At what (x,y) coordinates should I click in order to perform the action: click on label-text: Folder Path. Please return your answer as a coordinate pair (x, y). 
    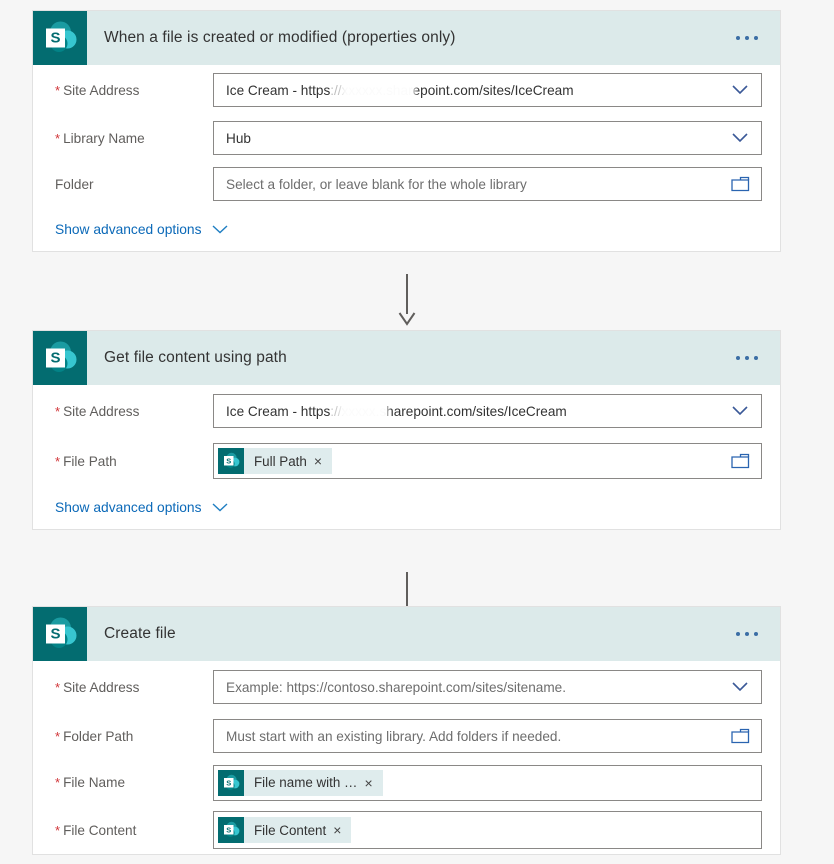
    Looking at the image, I should click on (98, 736).